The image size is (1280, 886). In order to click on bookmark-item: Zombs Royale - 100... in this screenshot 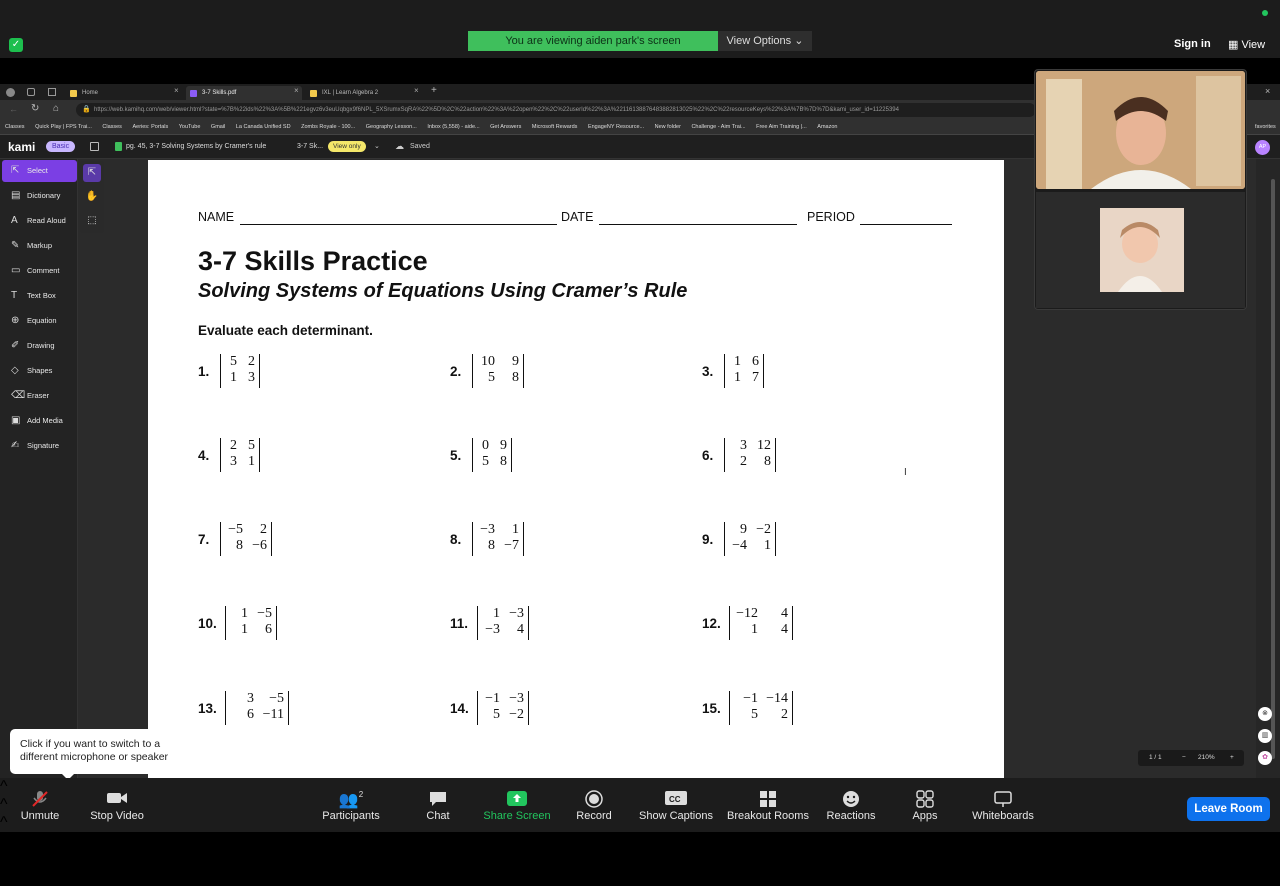, I will do `click(328, 127)`.